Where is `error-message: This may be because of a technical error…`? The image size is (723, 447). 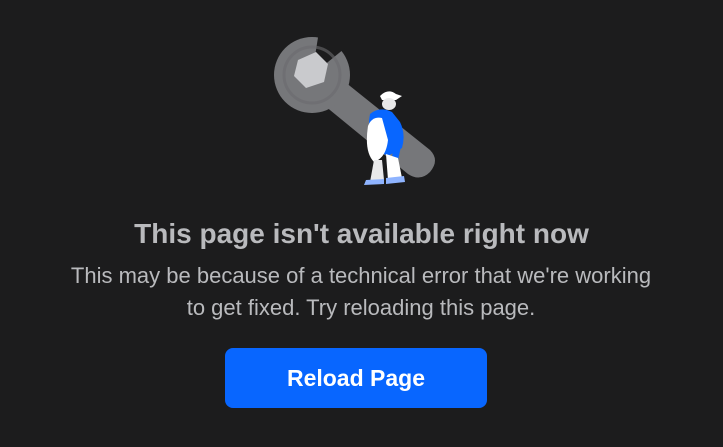
error-message: This may be because of a technical error… is located at coordinates (361, 292).